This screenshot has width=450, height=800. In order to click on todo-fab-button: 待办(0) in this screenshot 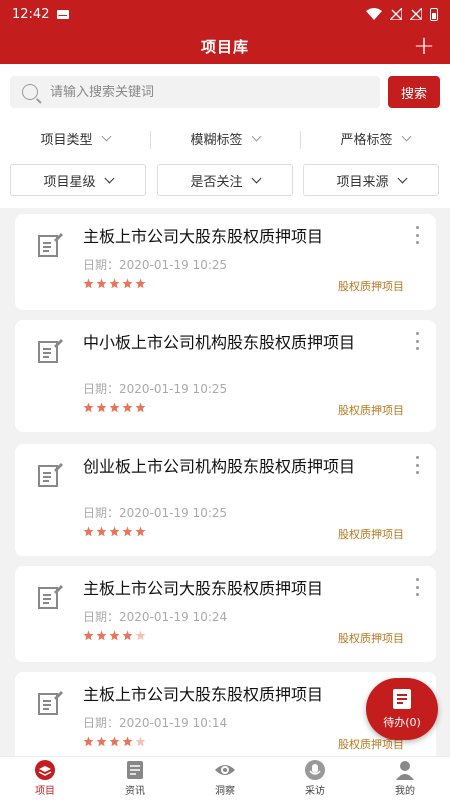, I will do `click(402, 709)`.